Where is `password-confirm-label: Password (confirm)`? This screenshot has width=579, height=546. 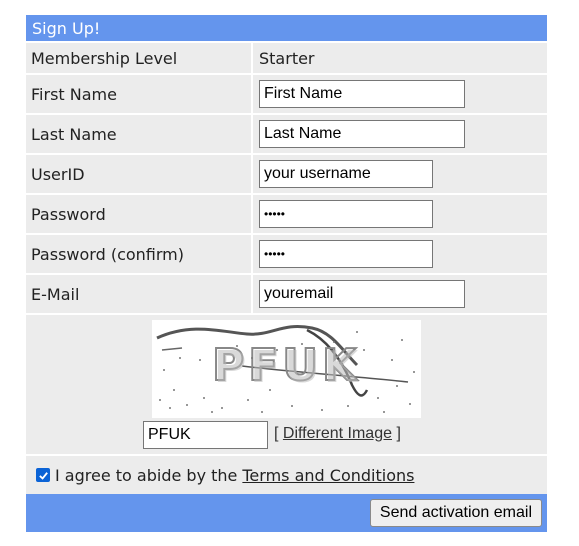 password-confirm-label: Password (confirm) is located at coordinates (138, 254).